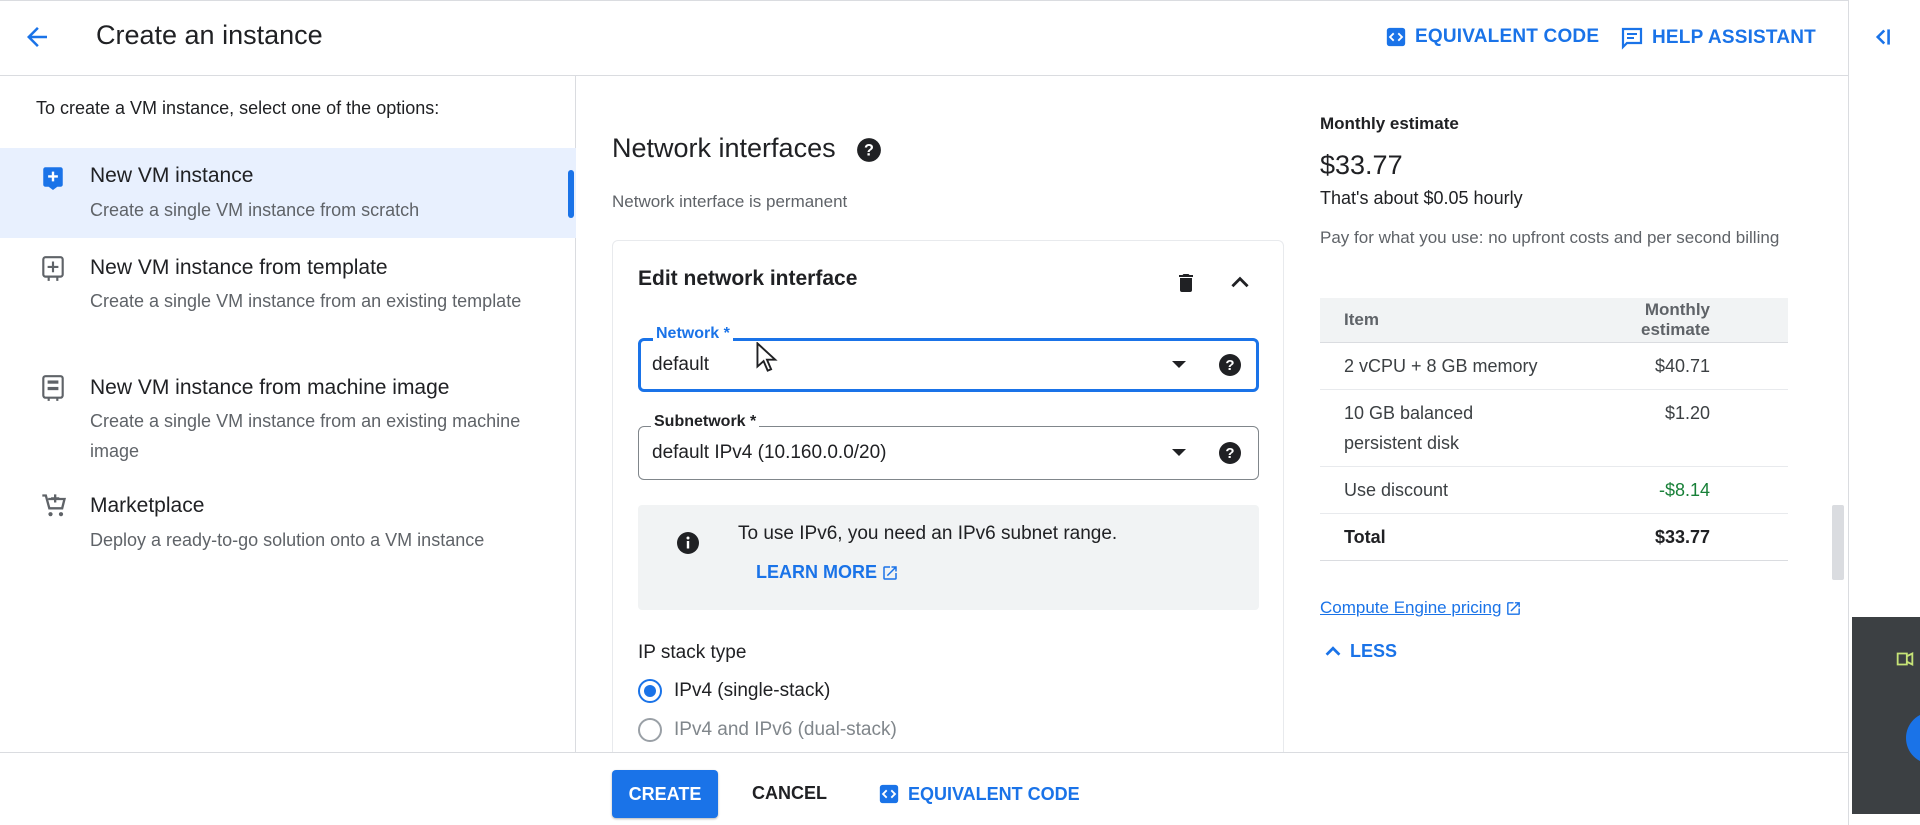  Describe the element at coordinates (1905, 659) in the screenshot. I see `widget-icon` at that location.